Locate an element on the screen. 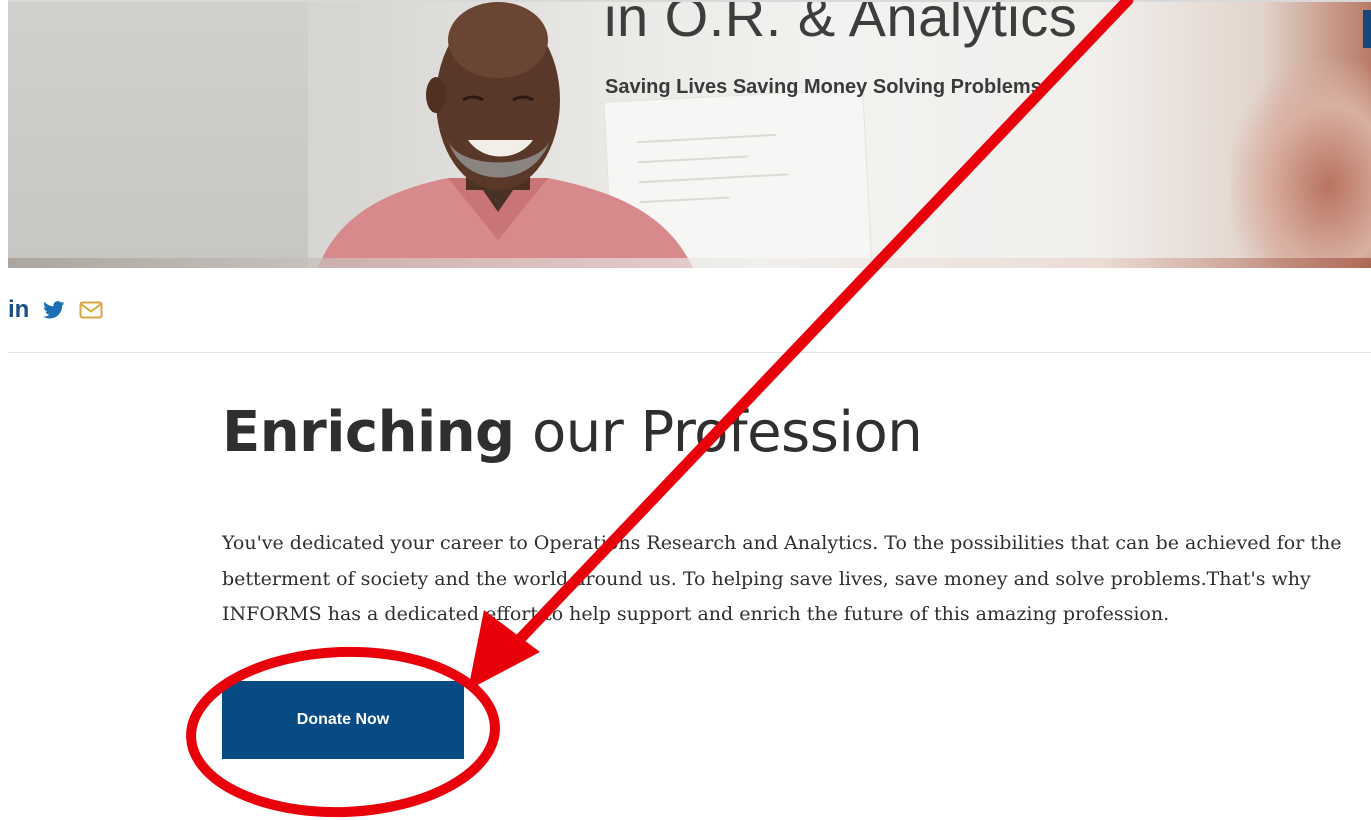 This screenshot has height=820, width=1371. hero-title: in O.R. & Analytics is located at coordinates (841, 24).